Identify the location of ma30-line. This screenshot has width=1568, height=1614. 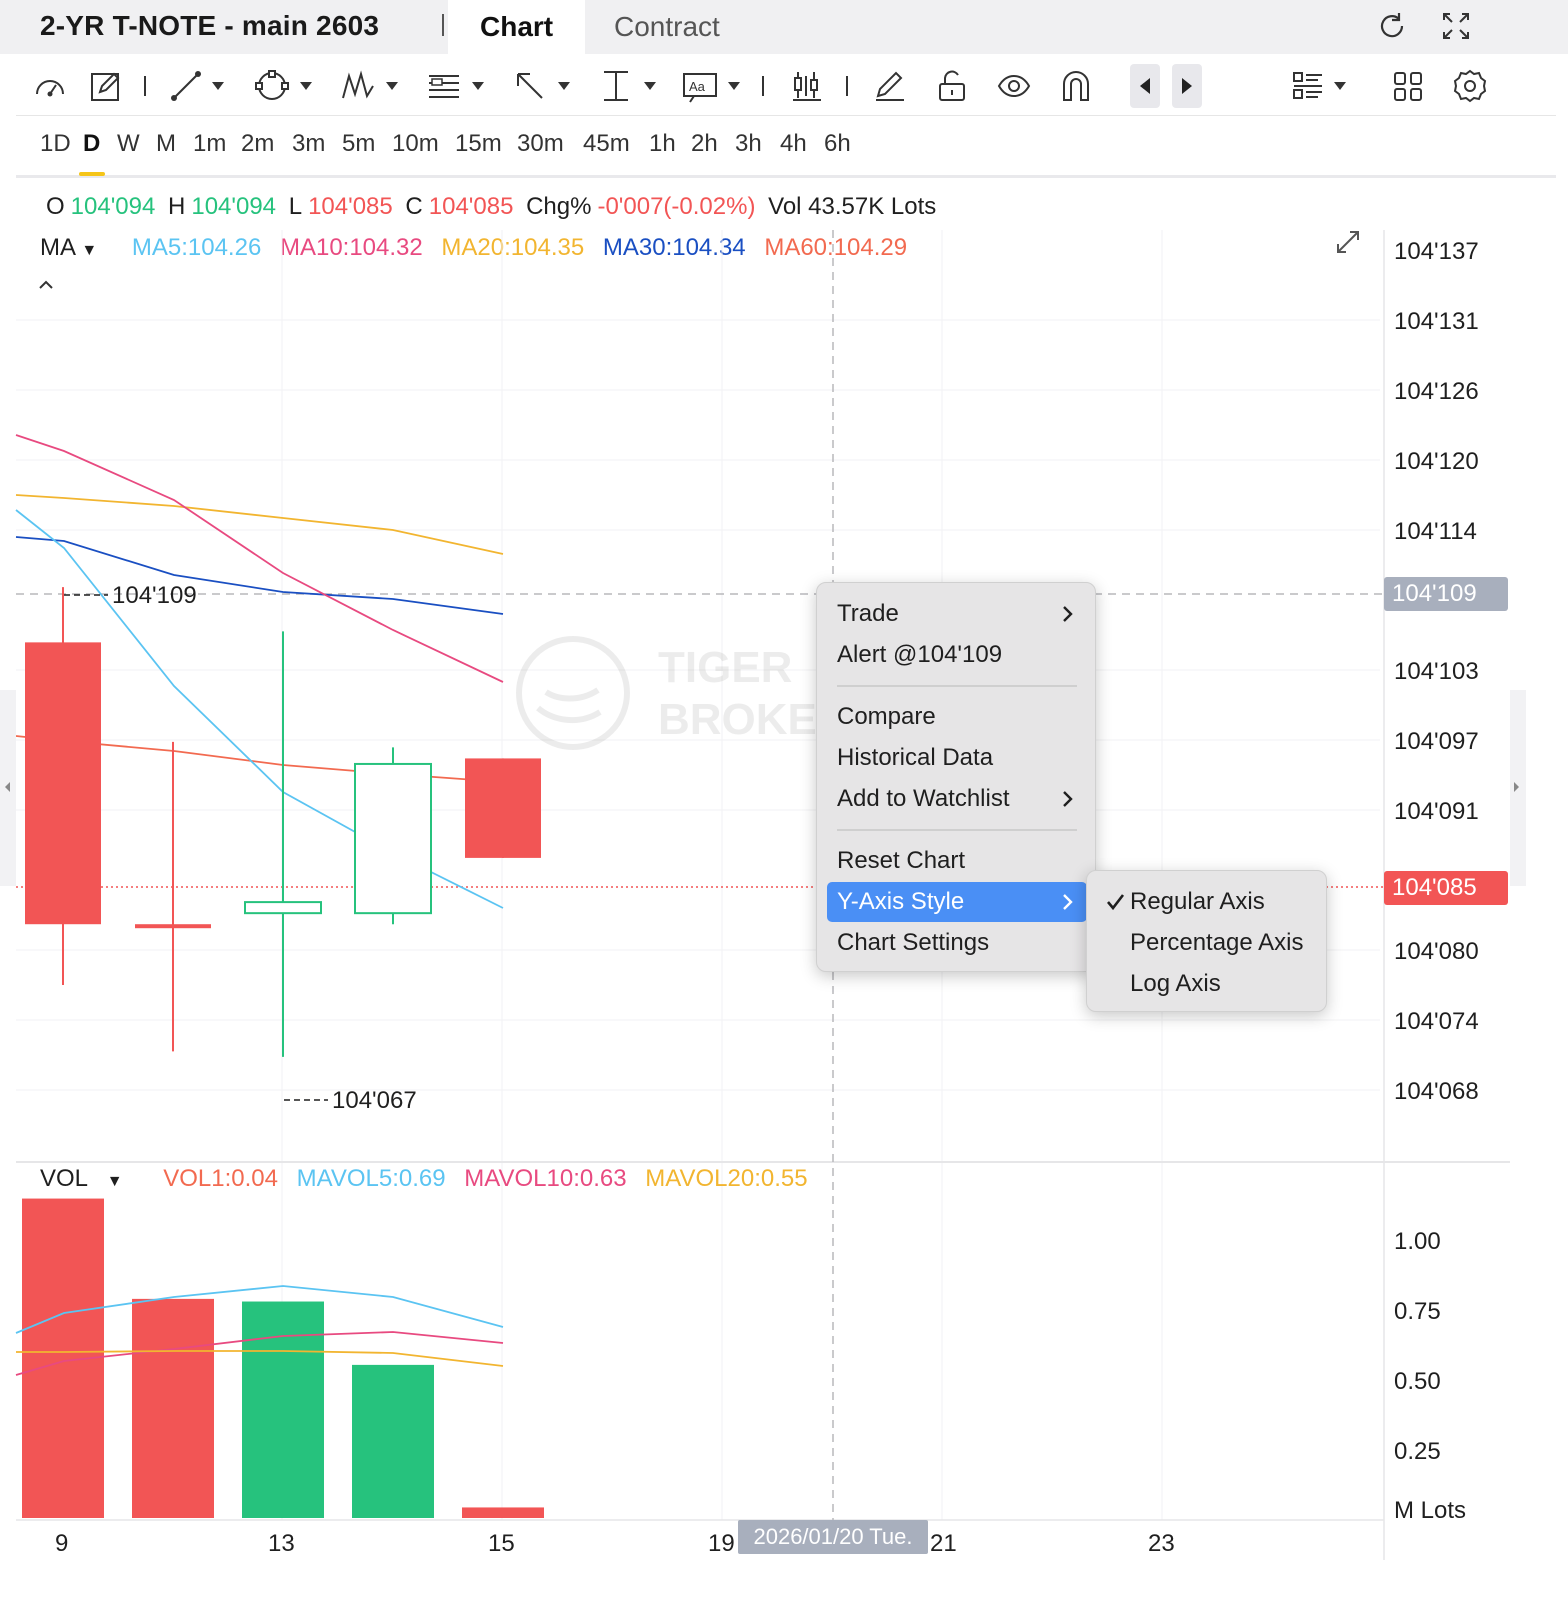
(259, 575).